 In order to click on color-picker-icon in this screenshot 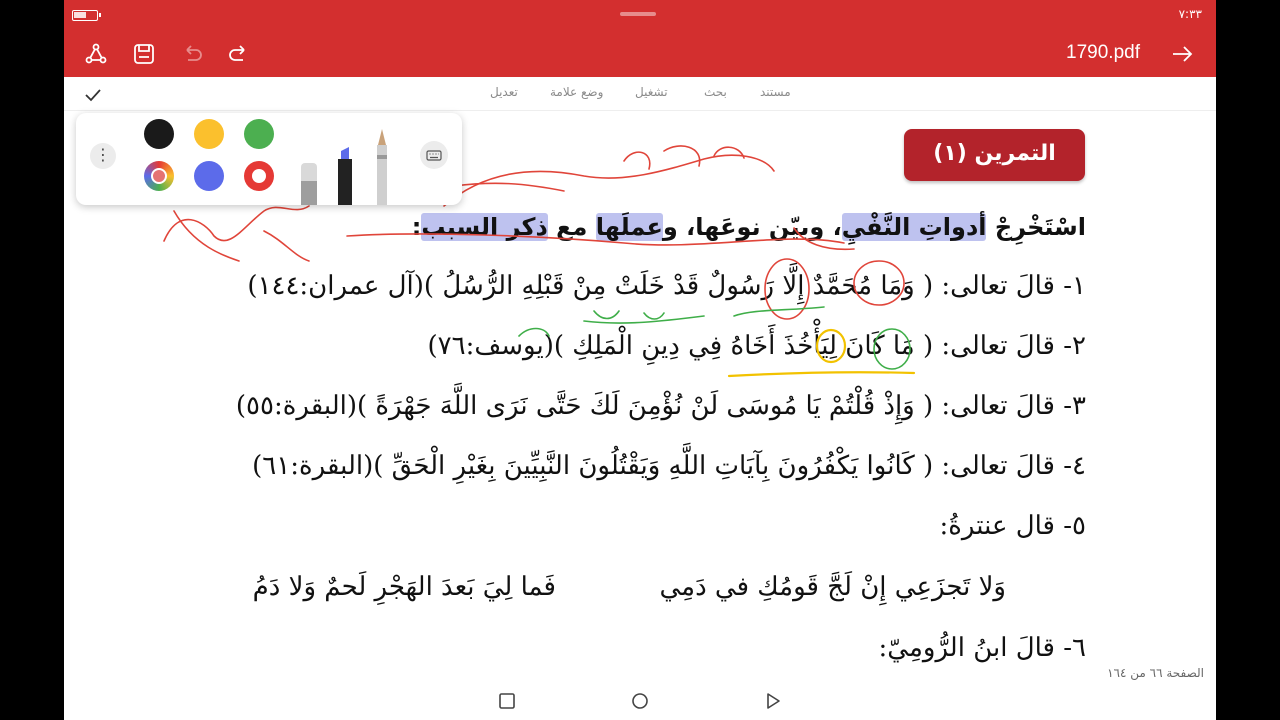, I will do `click(159, 176)`.